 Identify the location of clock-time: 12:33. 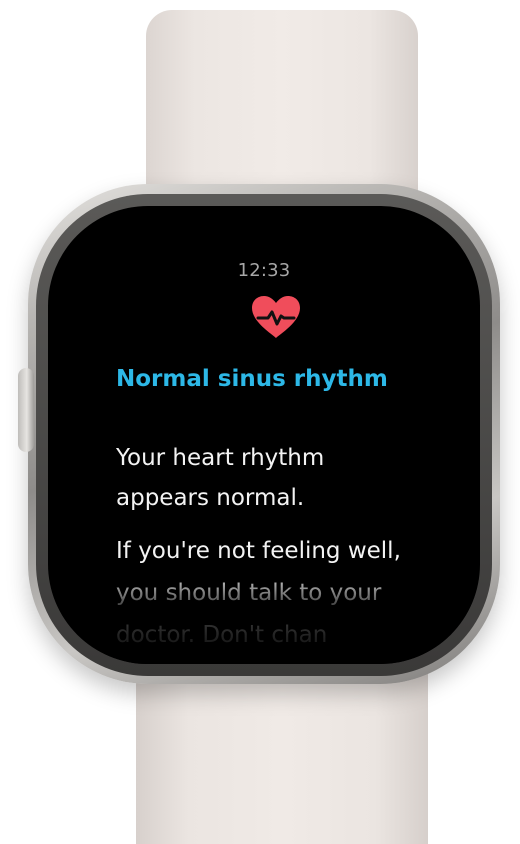
(264, 270).